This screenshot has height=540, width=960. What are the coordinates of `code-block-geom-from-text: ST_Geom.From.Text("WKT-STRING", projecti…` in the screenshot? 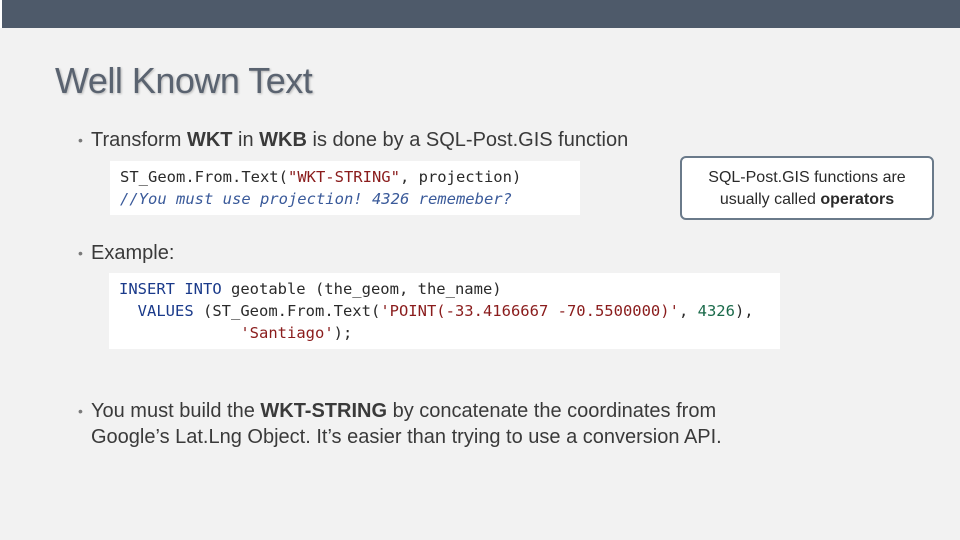 It's located at (345, 188).